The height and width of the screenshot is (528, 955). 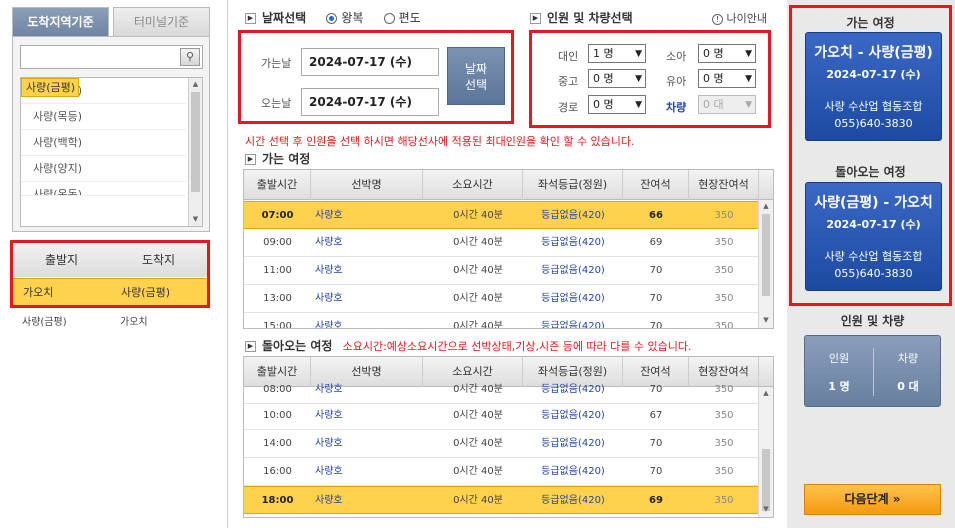 I want to click on table-row: 15:00 사량호 0시간 40분 등급없음(420) 70 350, so click(x=501, y=321).